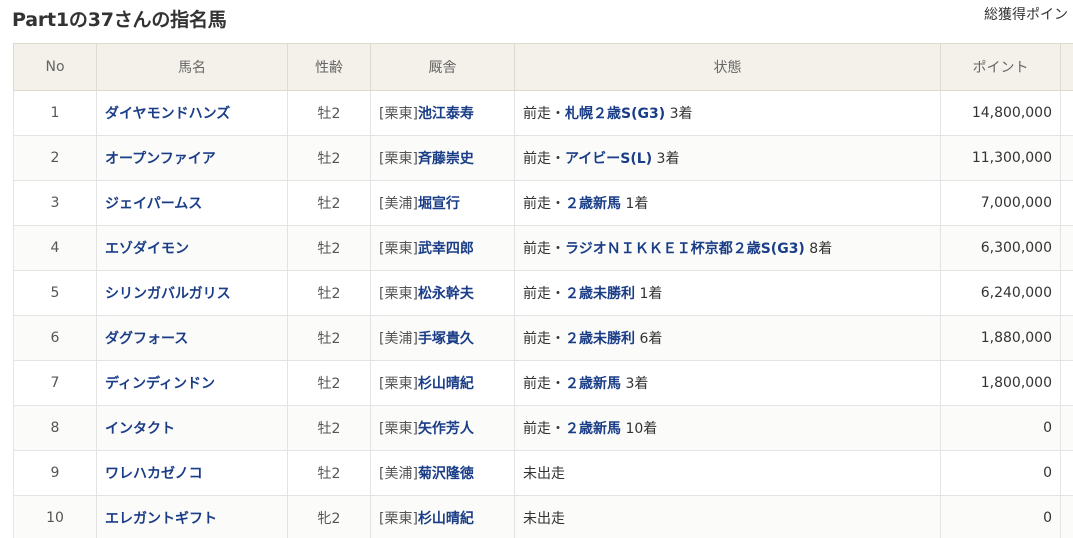 The image size is (1073, 538). I want to click on horse-name-link: ディンディンドン, so click(160, 384).